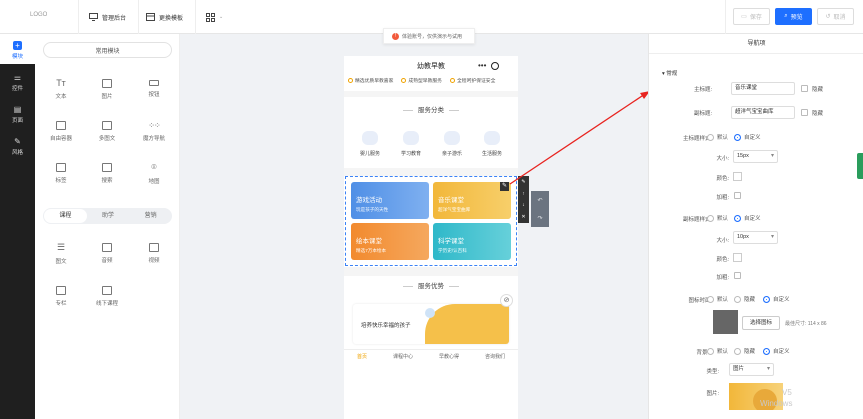  Describe the element at coordinates (712, 394) in the screenshot. I see `image-label: 图片:` at that location.